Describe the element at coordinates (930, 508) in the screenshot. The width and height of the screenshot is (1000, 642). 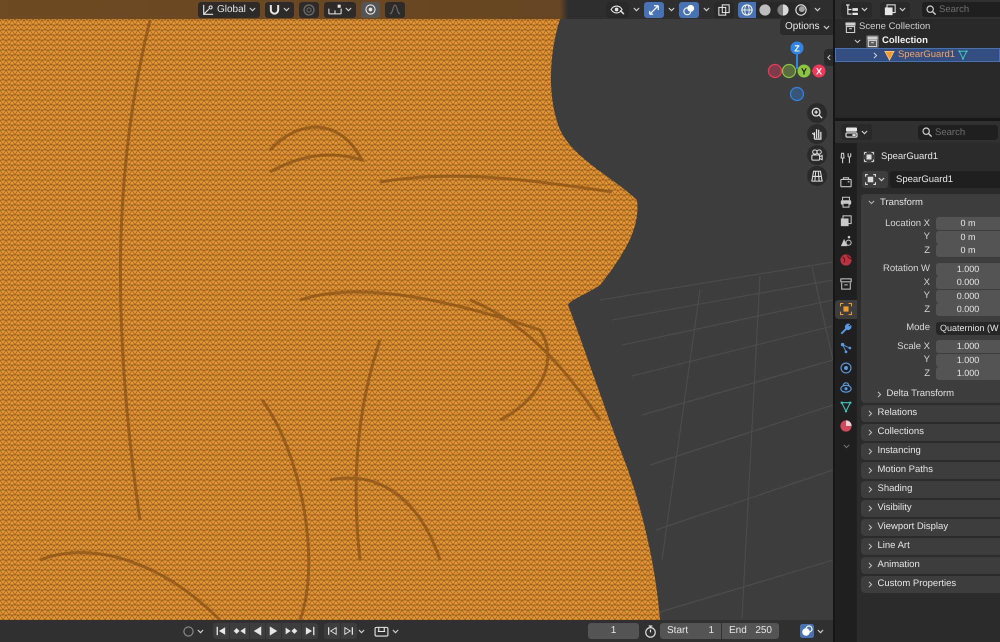
I see `panel-header: Visibility` at that location.